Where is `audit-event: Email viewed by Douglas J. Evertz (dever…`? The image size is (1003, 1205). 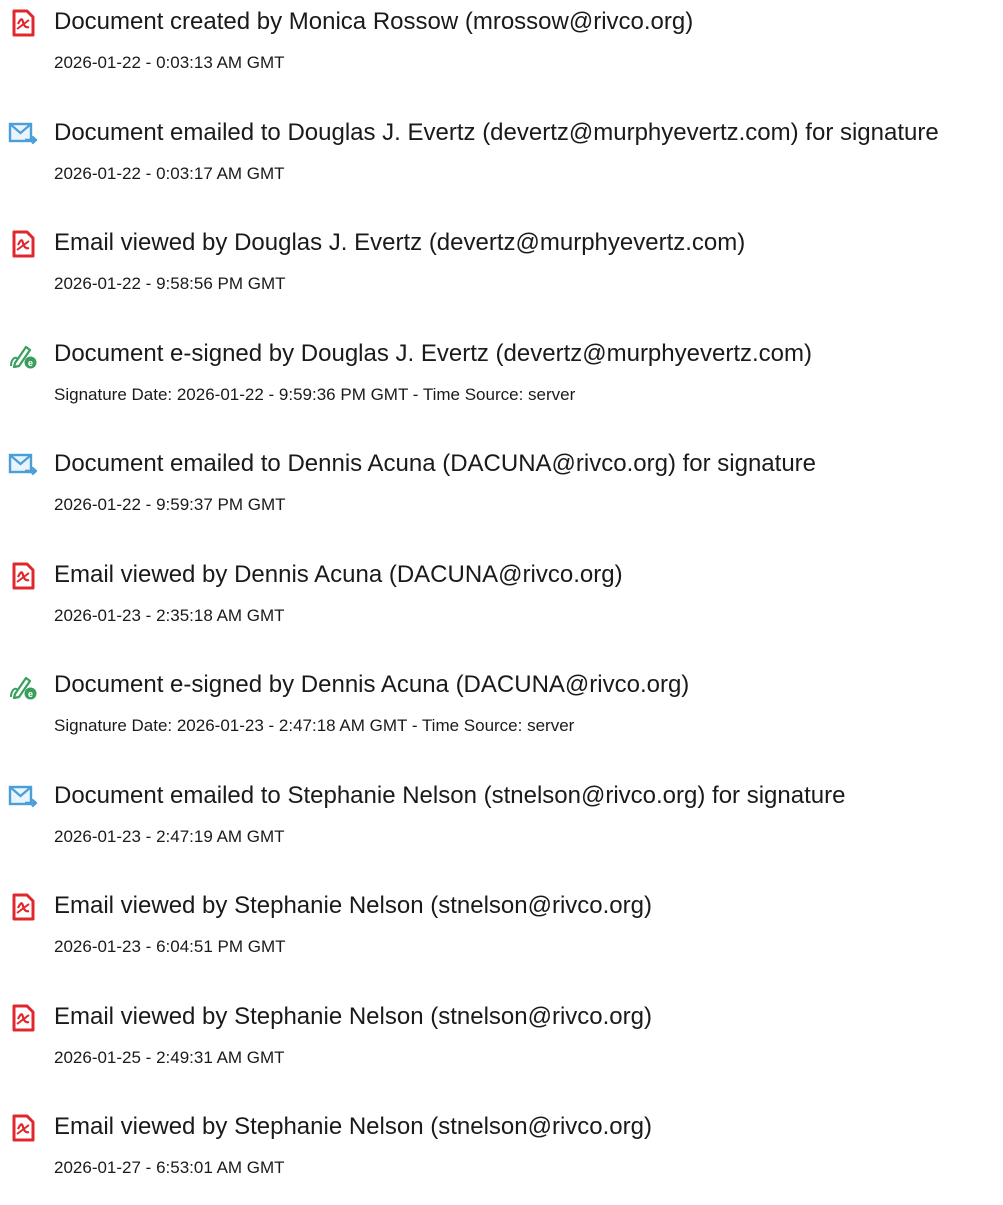 audit-event: Email viewed by Douglas J. Evertz (dever… is located at coordinates (501, 271).